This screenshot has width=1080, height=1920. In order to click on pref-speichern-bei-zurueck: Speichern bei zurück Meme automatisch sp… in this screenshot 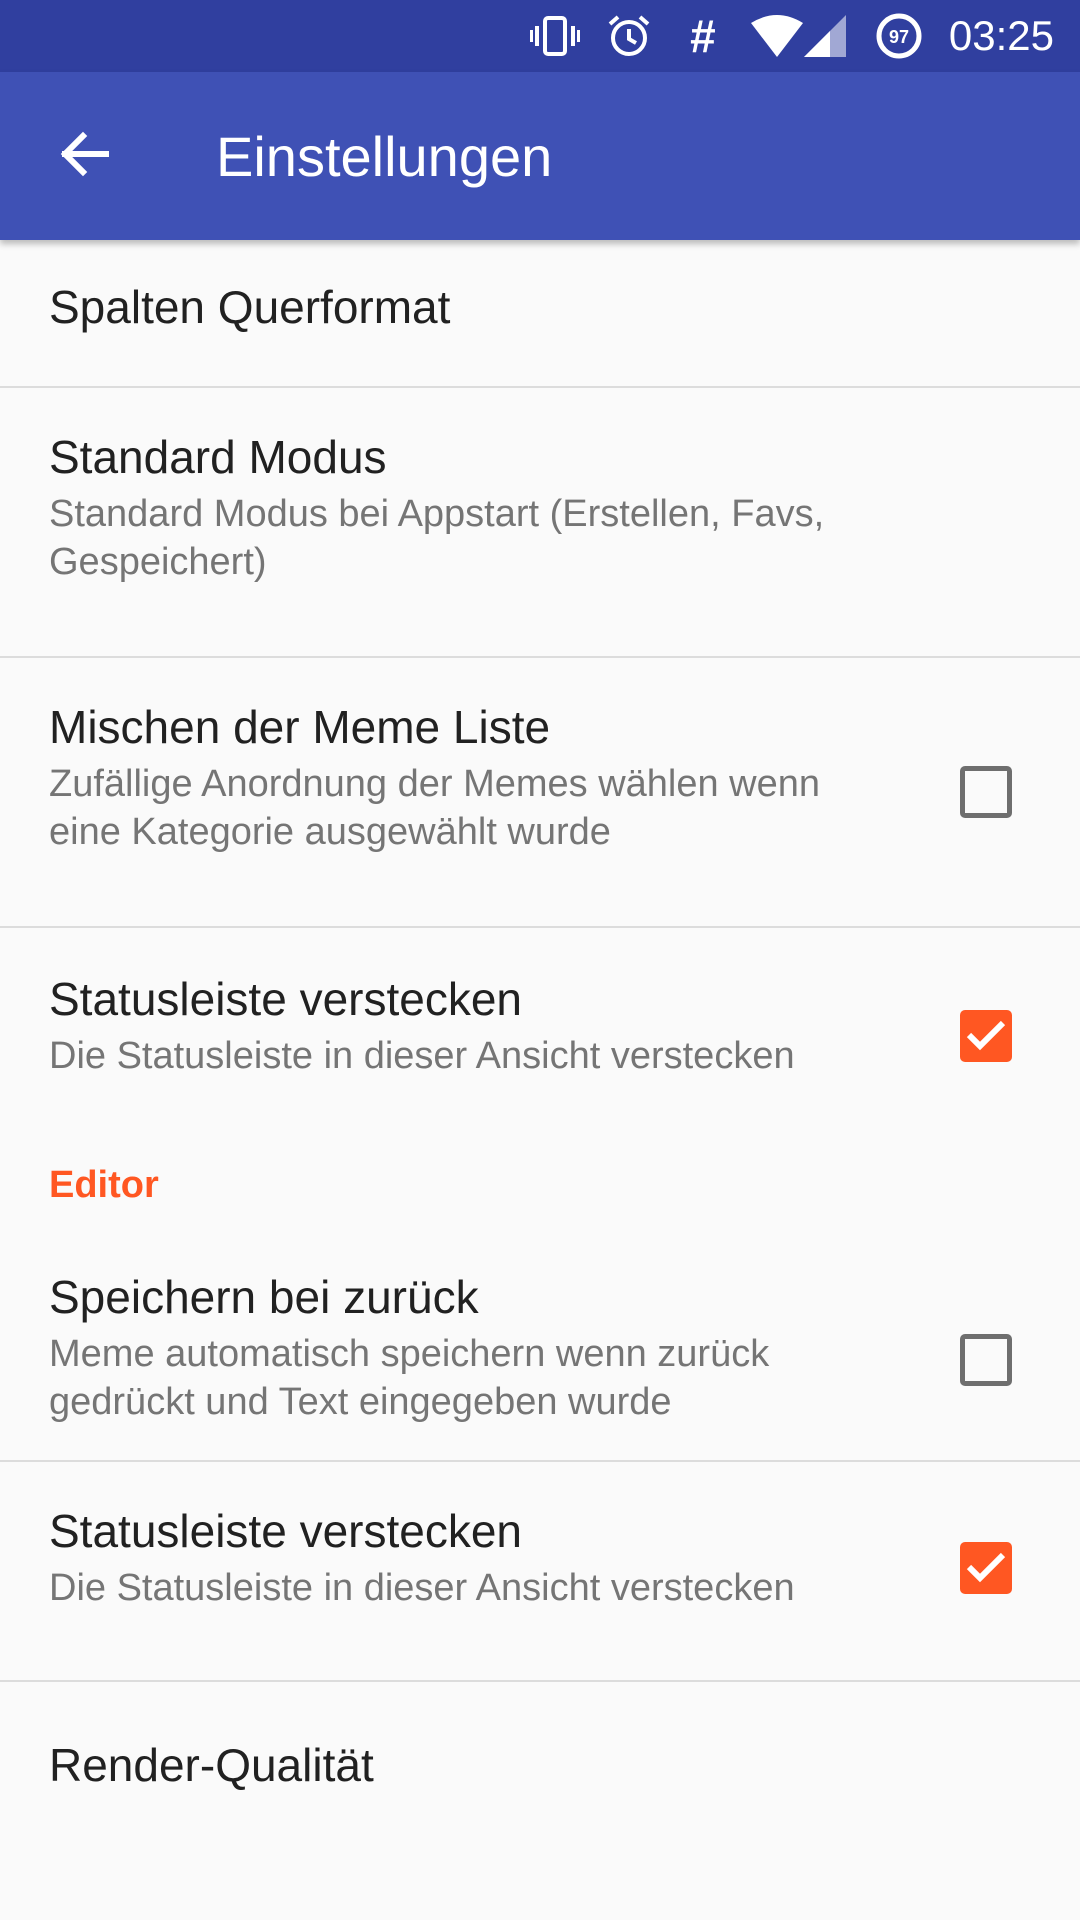, I will do `click(540, 1339)`.